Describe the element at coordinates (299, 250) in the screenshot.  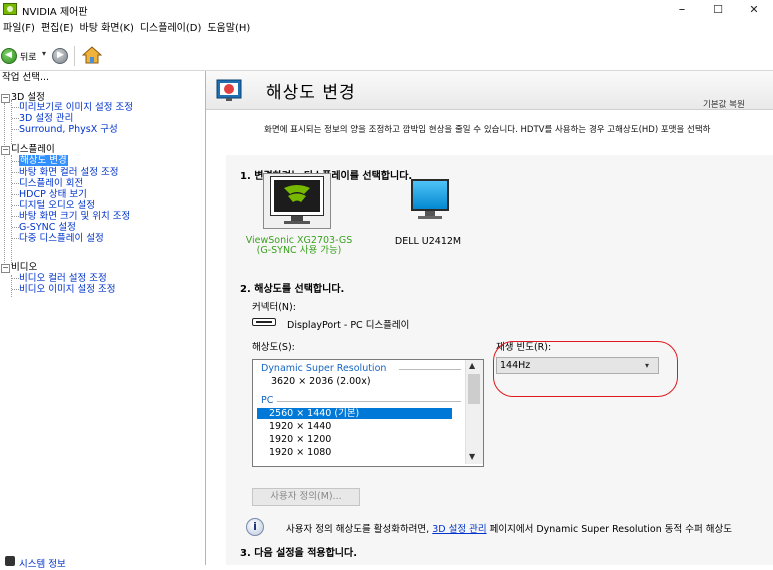
I see `monitor1-gsync-note: (G-SYNC 사용 가능)` at that location.